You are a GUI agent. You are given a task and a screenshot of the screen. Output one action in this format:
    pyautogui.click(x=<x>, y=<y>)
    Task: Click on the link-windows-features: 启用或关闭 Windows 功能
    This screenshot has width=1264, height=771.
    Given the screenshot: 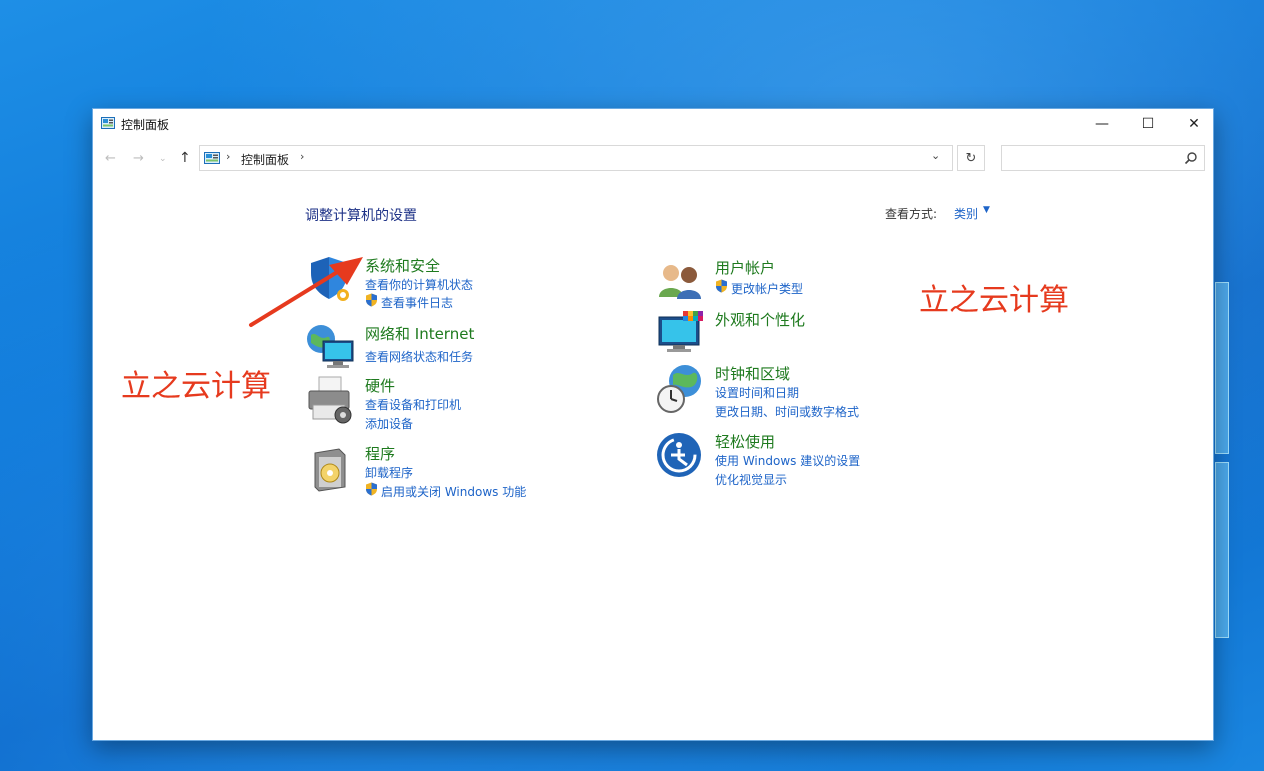 What is the action you would take?
    pyautogui.click(x=453, y=491)
    